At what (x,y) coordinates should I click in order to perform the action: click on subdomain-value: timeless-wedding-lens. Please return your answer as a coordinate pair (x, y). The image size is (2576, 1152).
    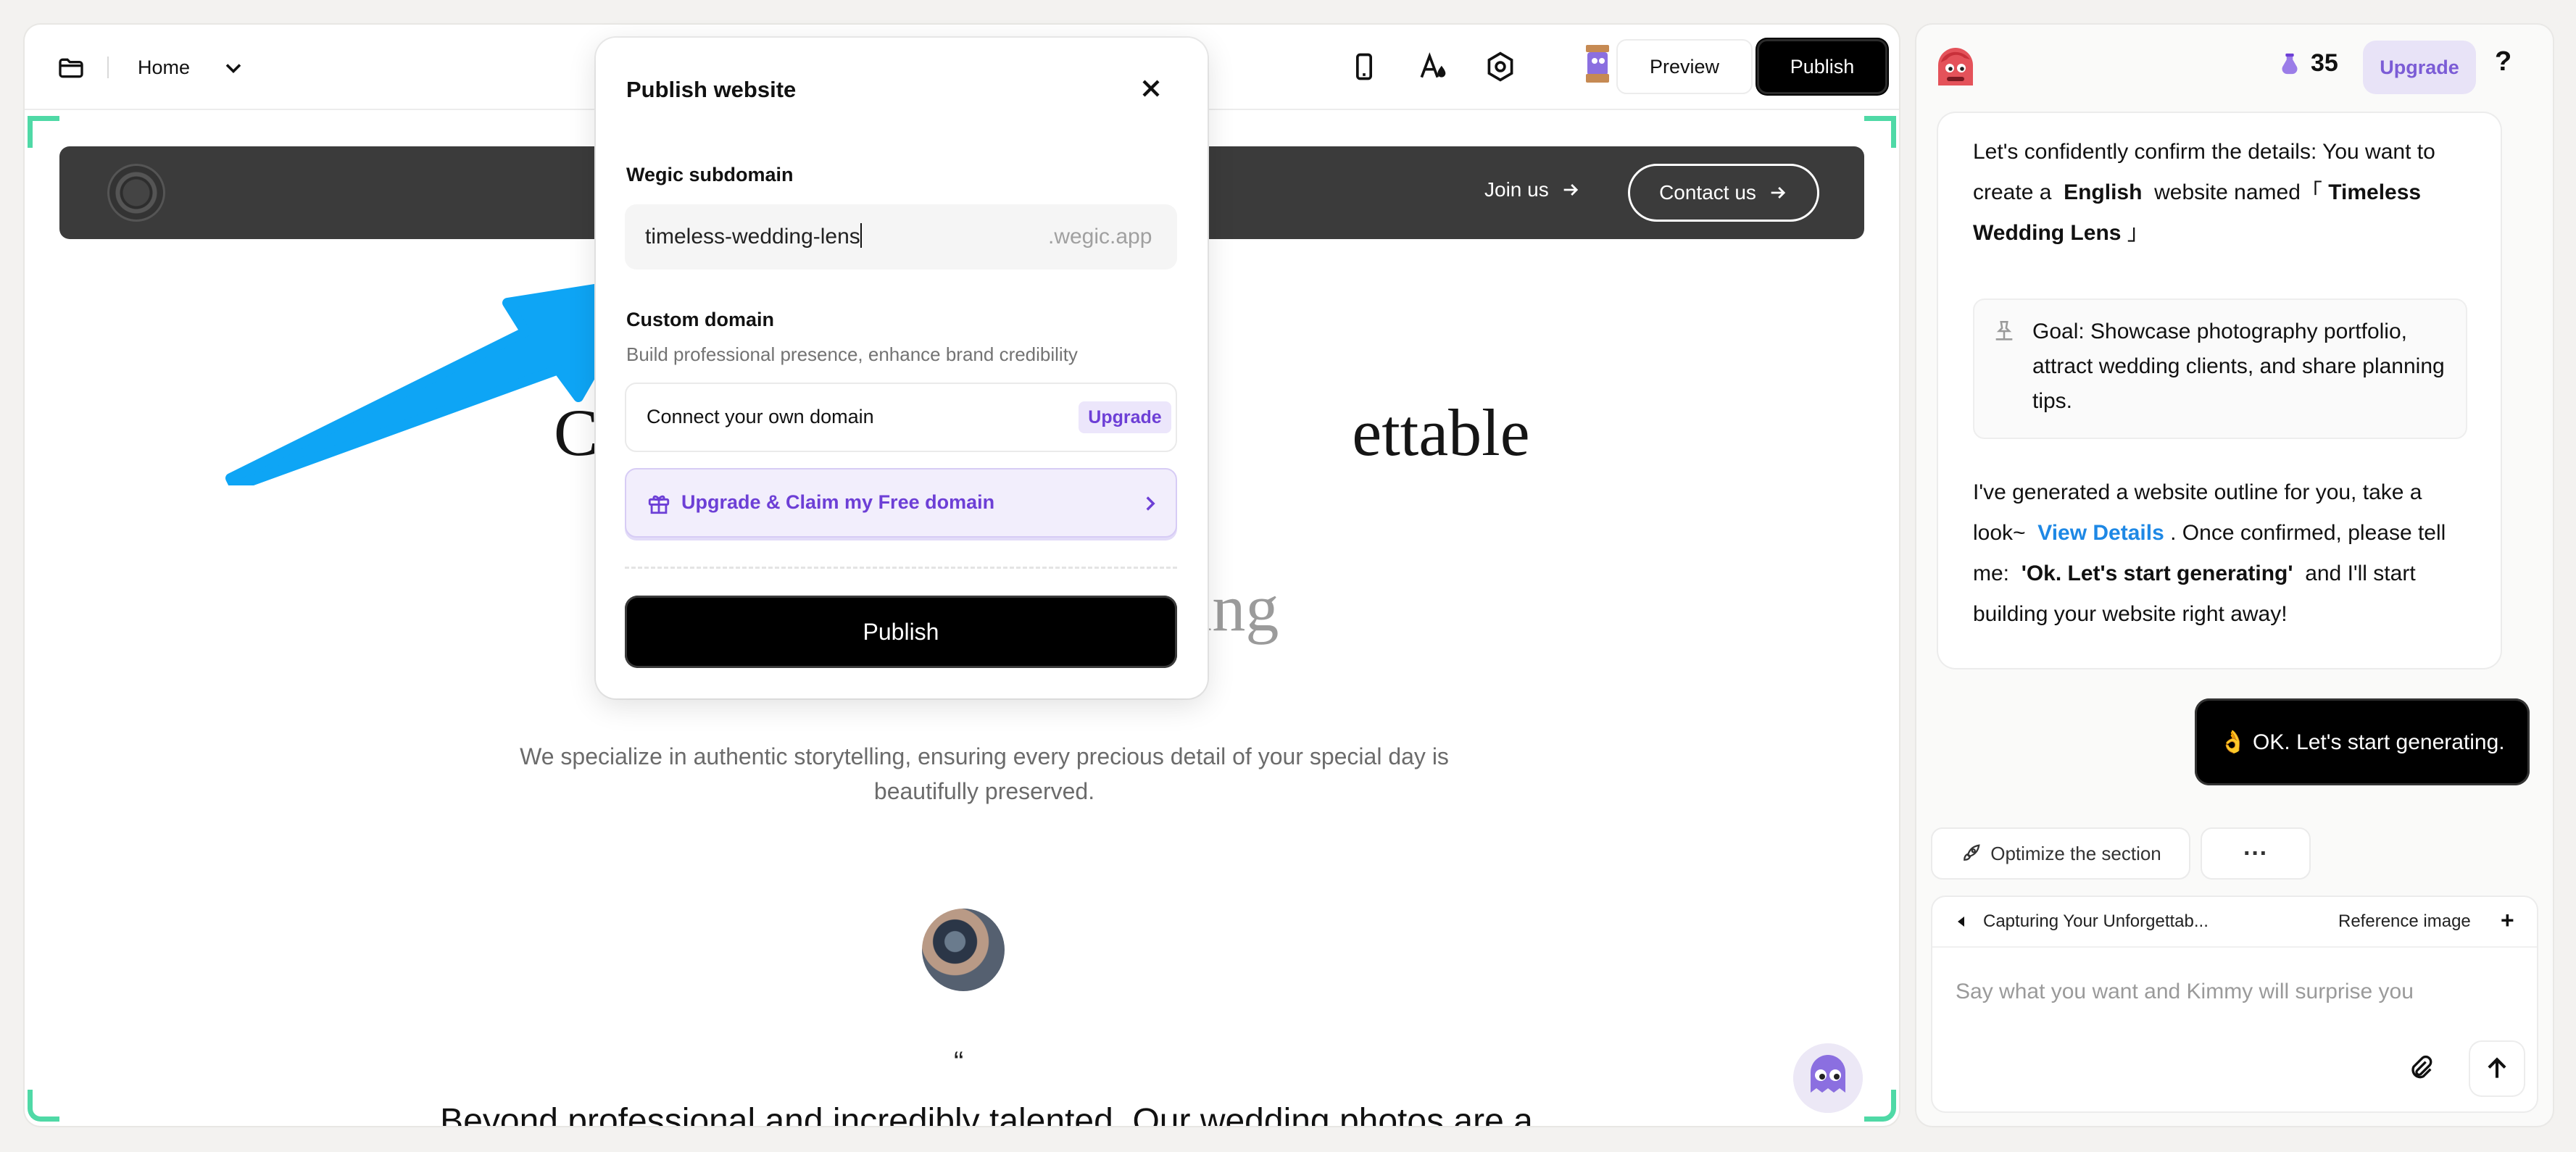
    Looking at the image, I should click on (752, 237).